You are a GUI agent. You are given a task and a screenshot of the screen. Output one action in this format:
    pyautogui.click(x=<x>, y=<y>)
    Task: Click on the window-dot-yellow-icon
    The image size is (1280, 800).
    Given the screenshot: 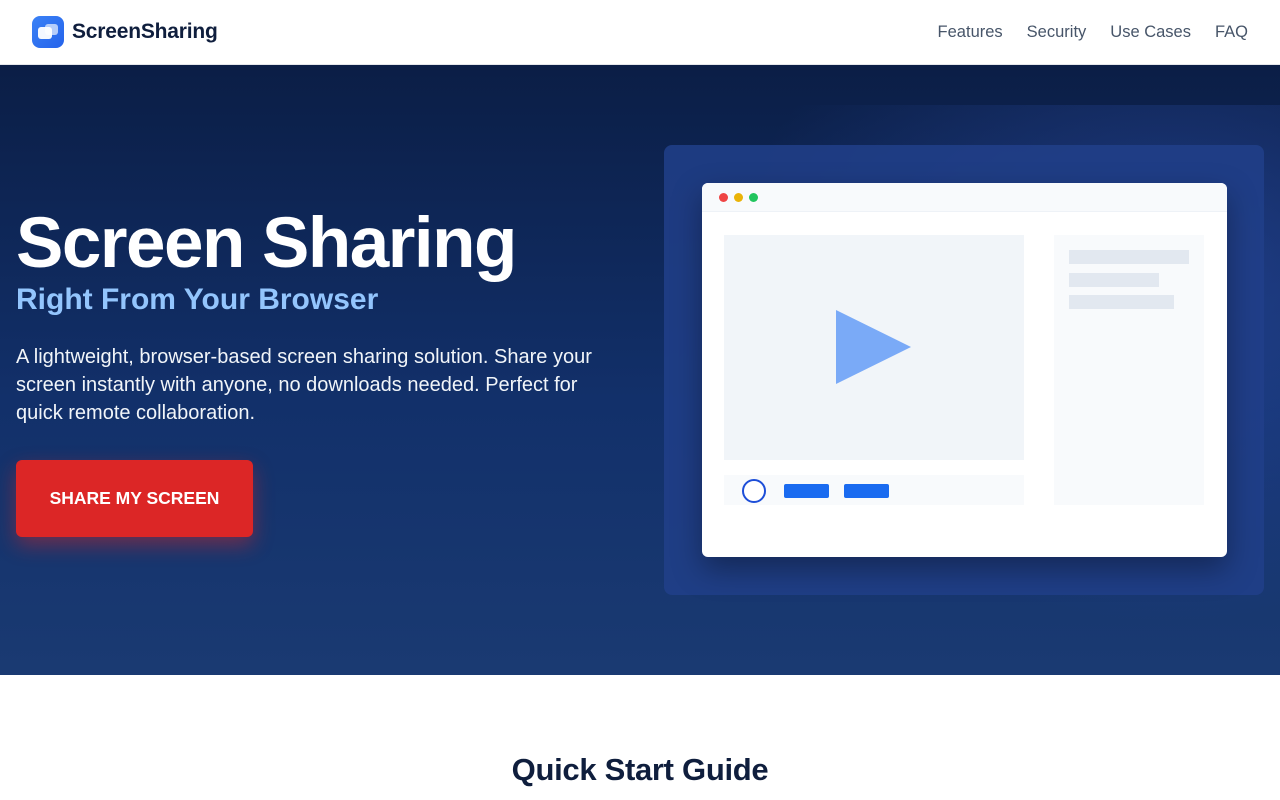 What is the action you would take?
    pyautogui.click(x=738, y=197)
    